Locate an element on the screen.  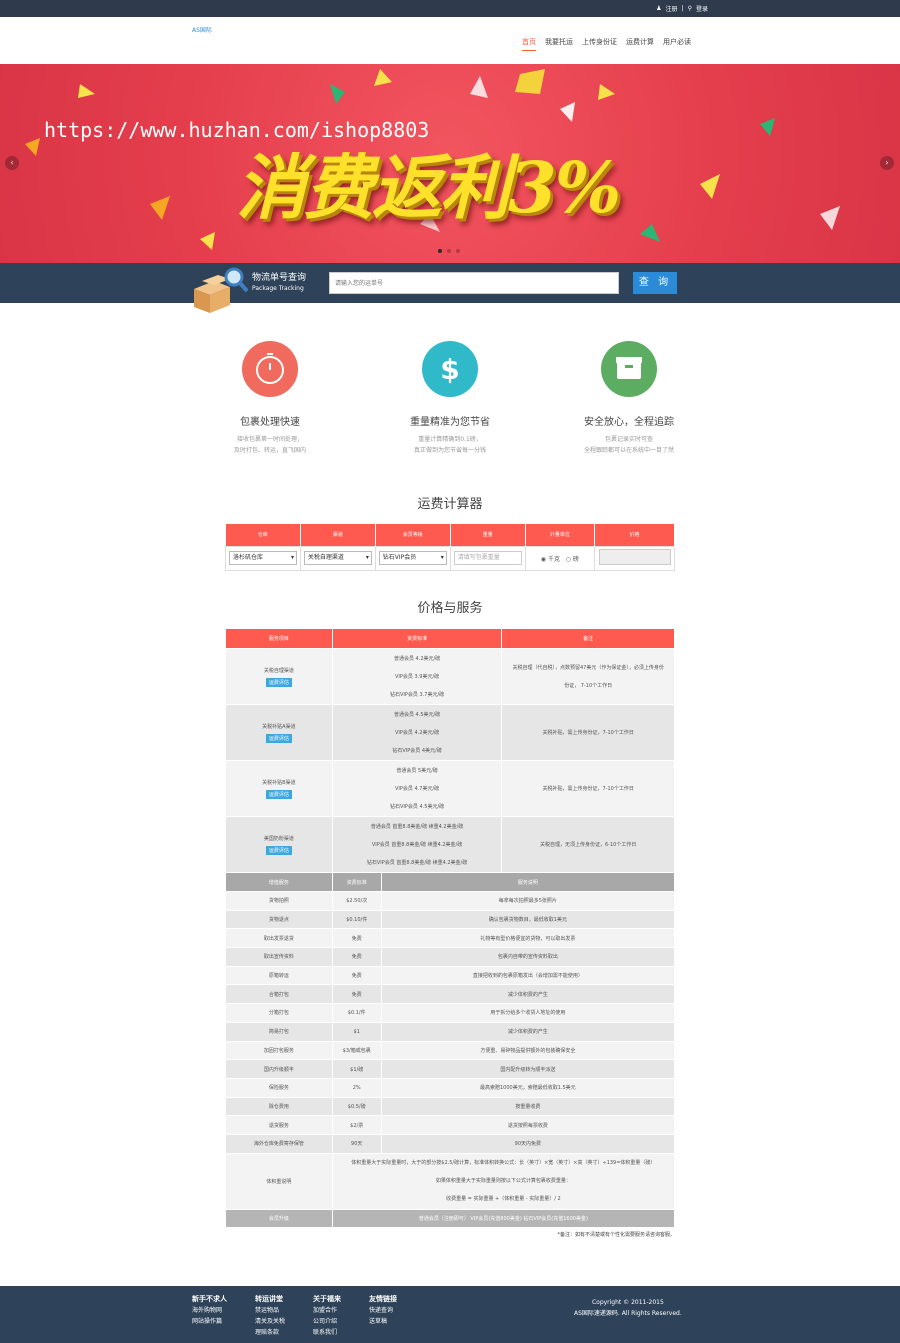
ext-desc: 包裹内自带的宣传资料取出 is located at coordinates (528, 957).